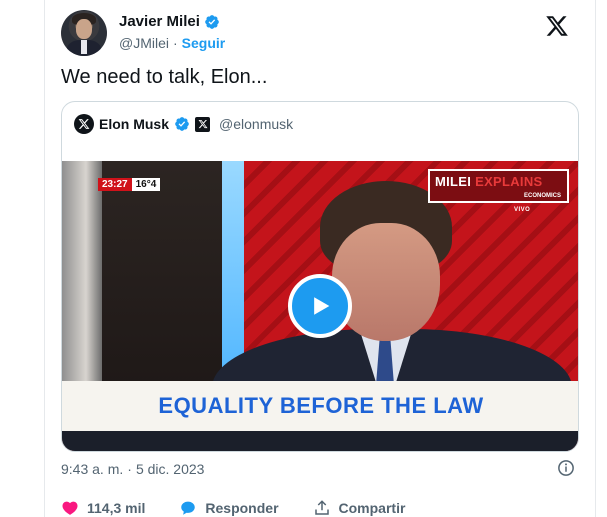 This screenshot has width=607, height=517. I want to click on info-icon, so click(566, 468).